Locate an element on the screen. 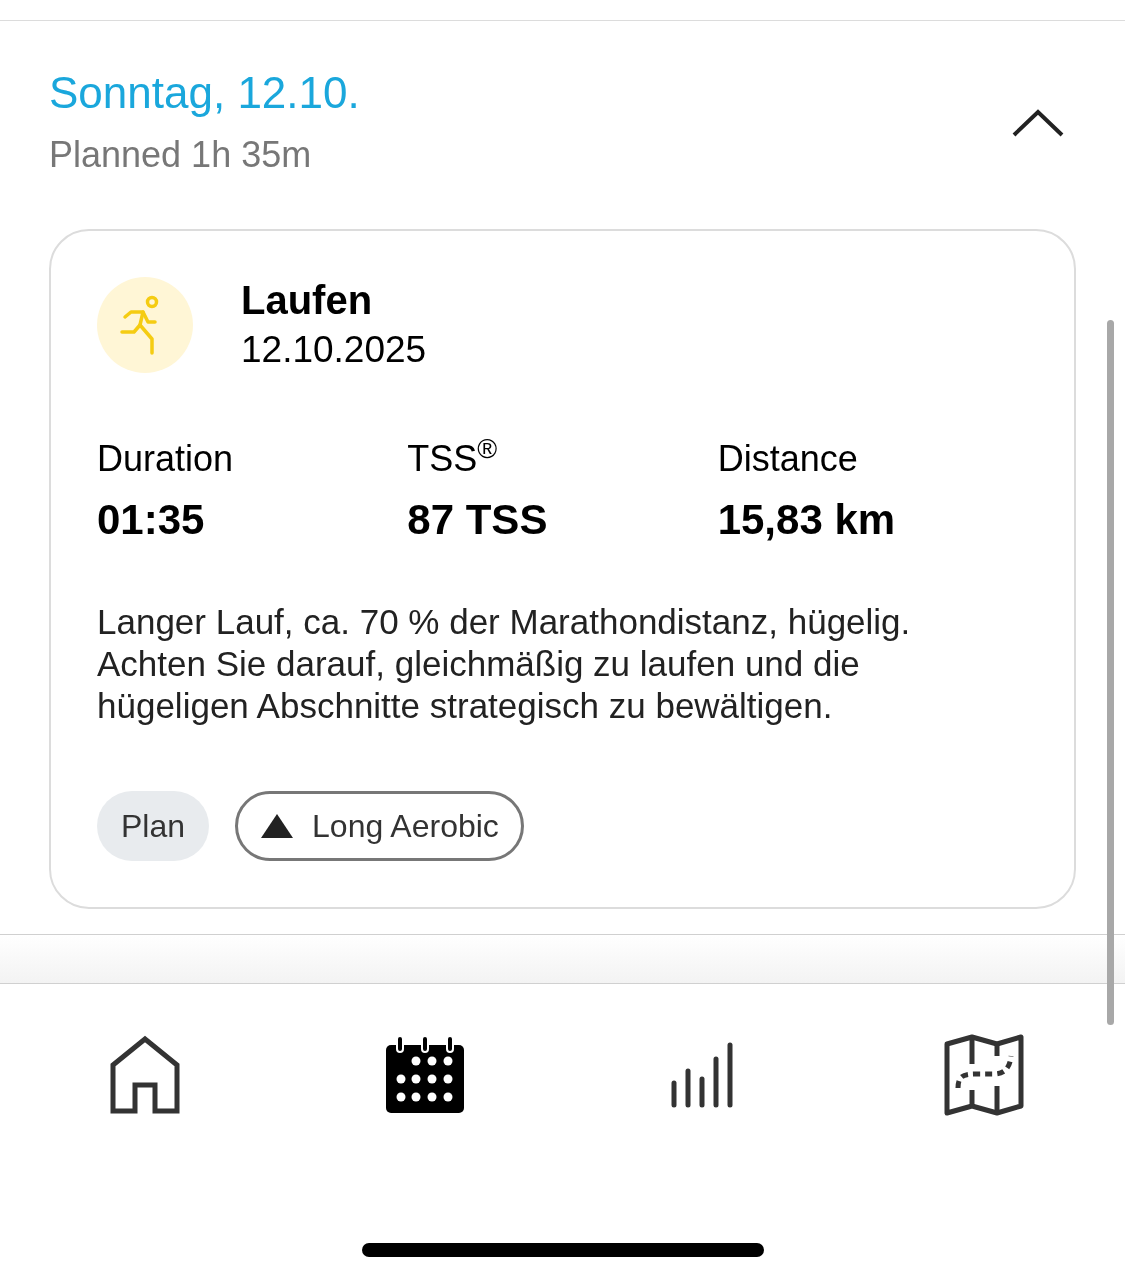 The height and width of the screenshot is (1282, 1125). tag-label: Long Aerobic is located at coordinates (405, 826).